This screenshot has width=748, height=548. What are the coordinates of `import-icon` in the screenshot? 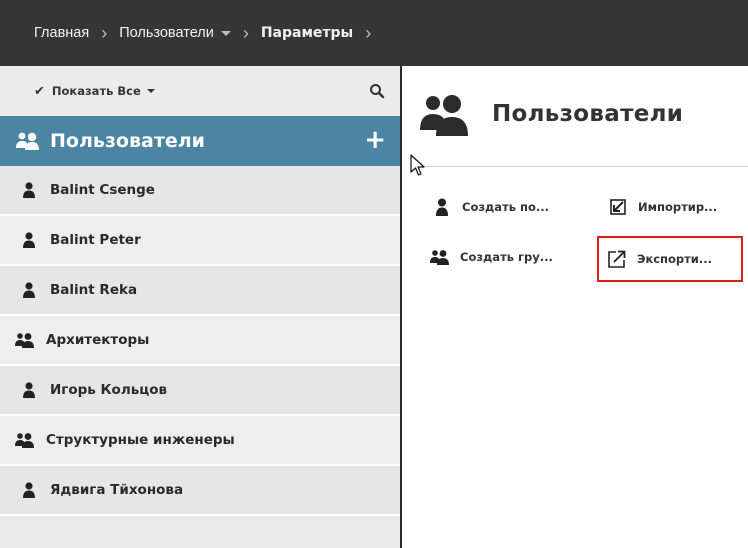 It's located at (618, 207).